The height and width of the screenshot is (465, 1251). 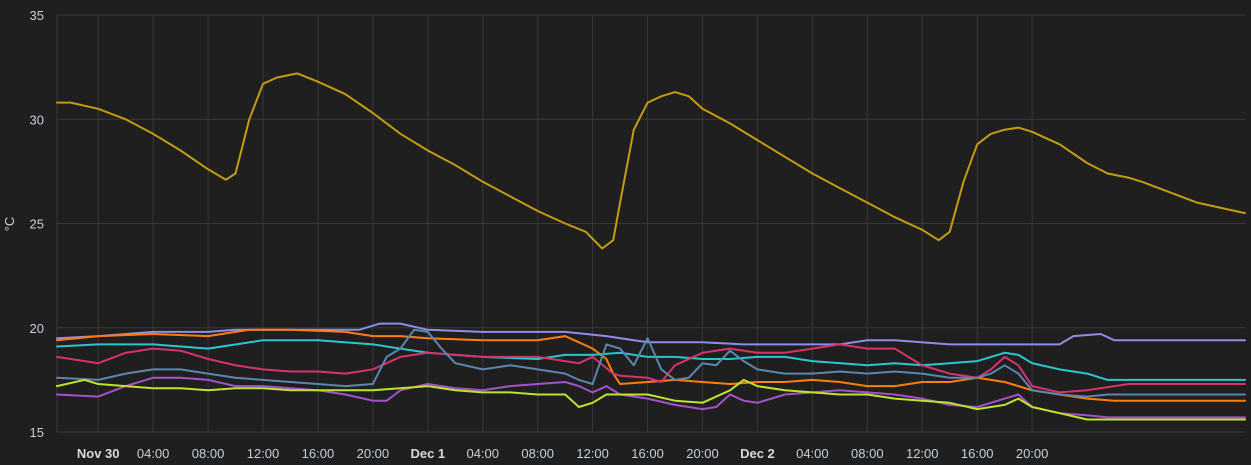 I want to click on y-tick-label: 15, so click(x=37, y=432).